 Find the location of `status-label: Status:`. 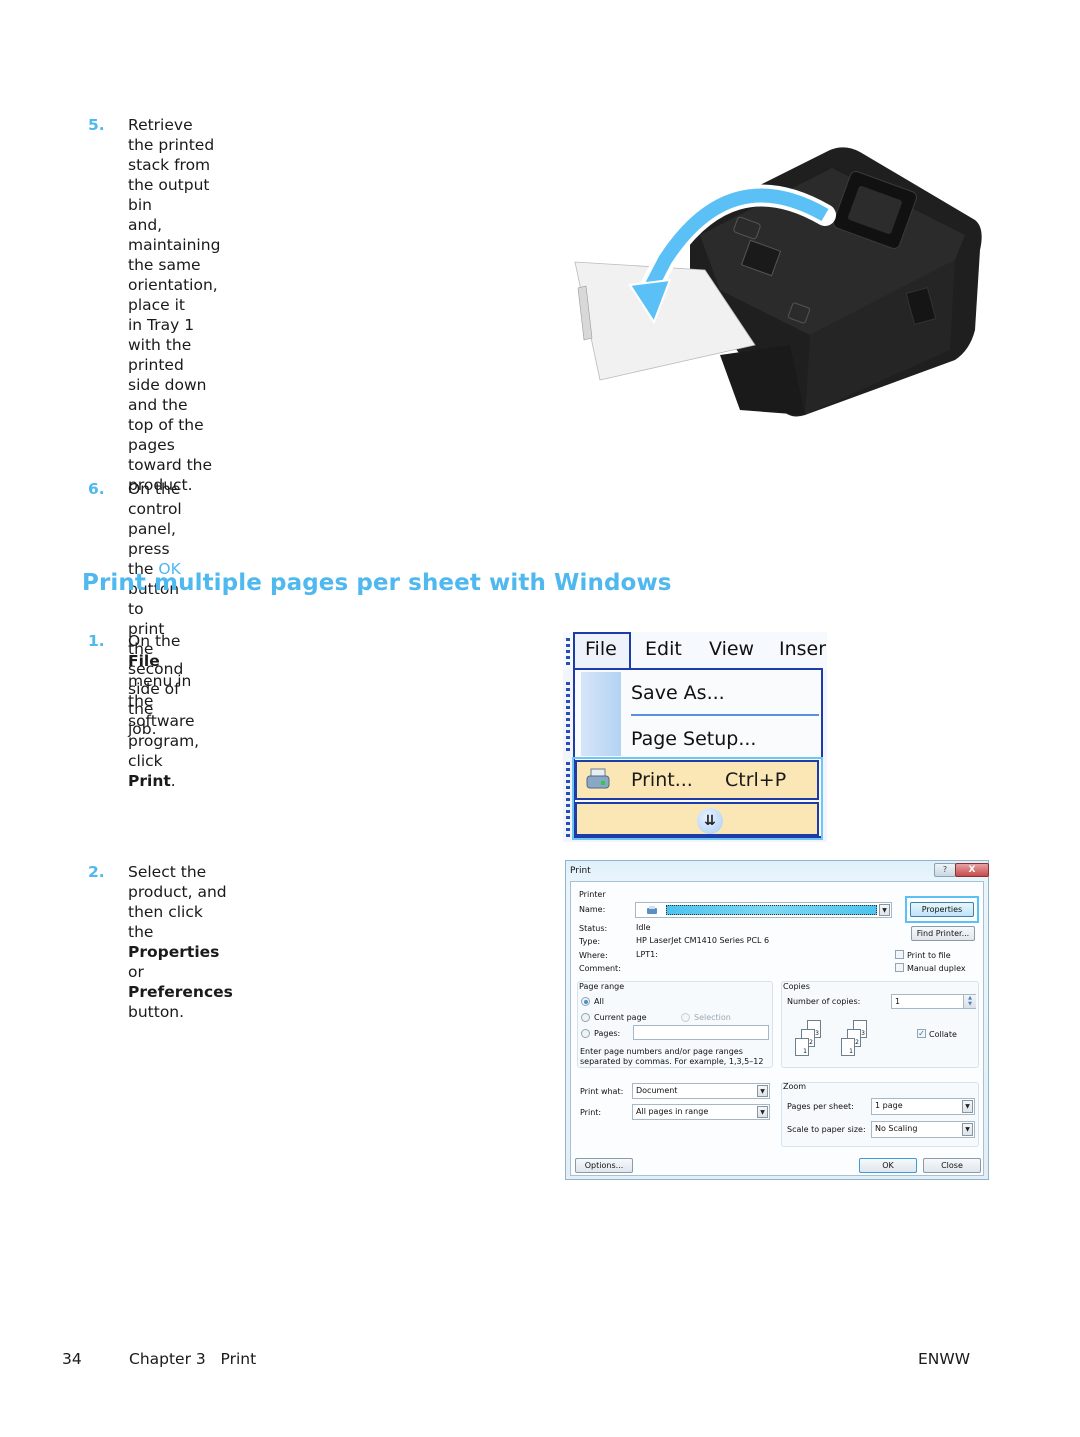

status-label: Status: is located at coordinates (593, 928).